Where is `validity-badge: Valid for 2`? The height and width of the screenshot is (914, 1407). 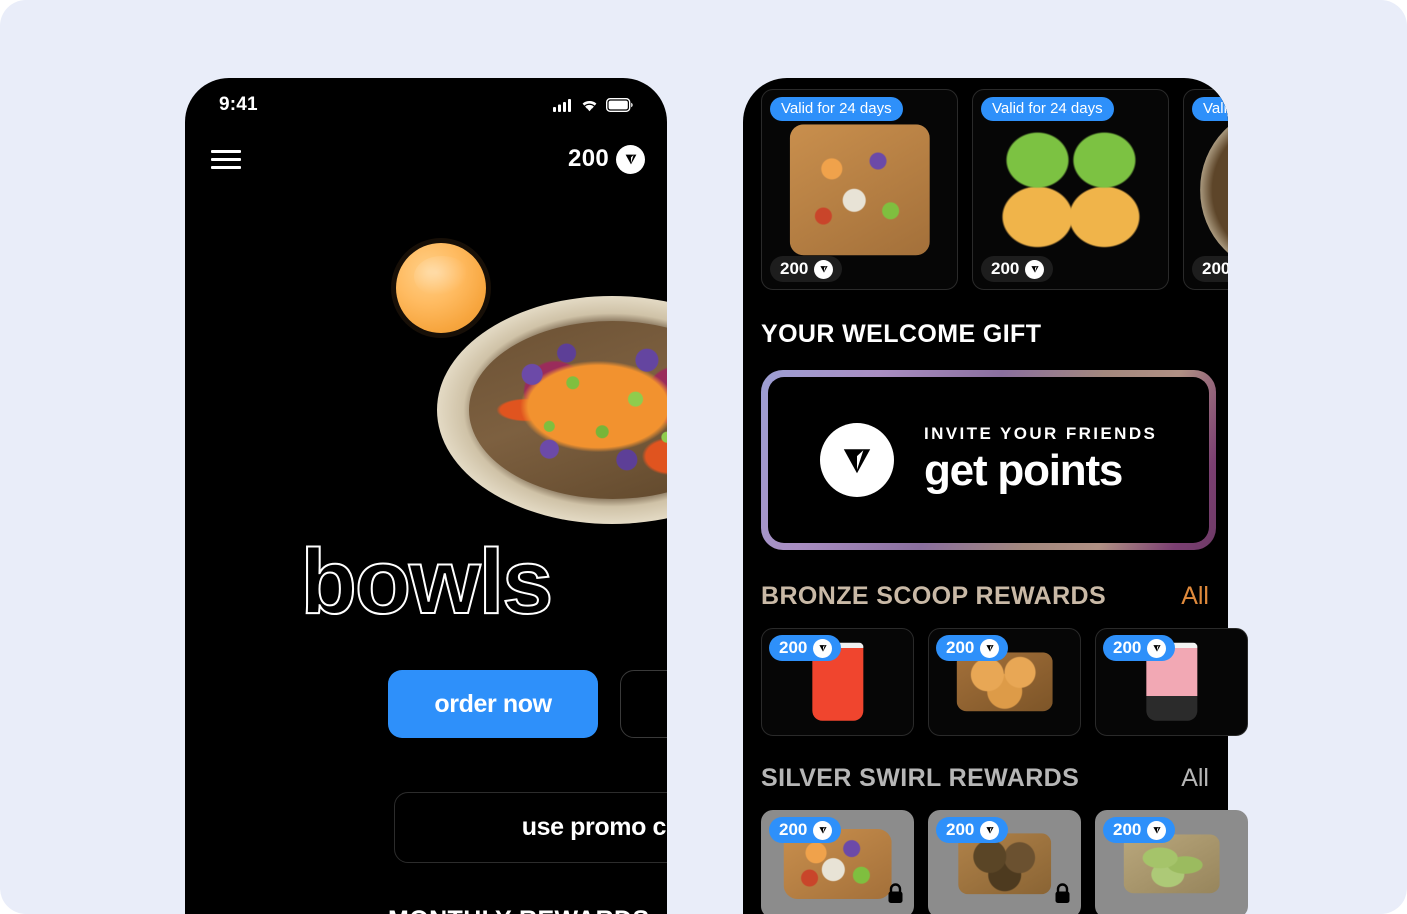
validity-badge: Valid for 2 is located at coordinates (1210, 109).